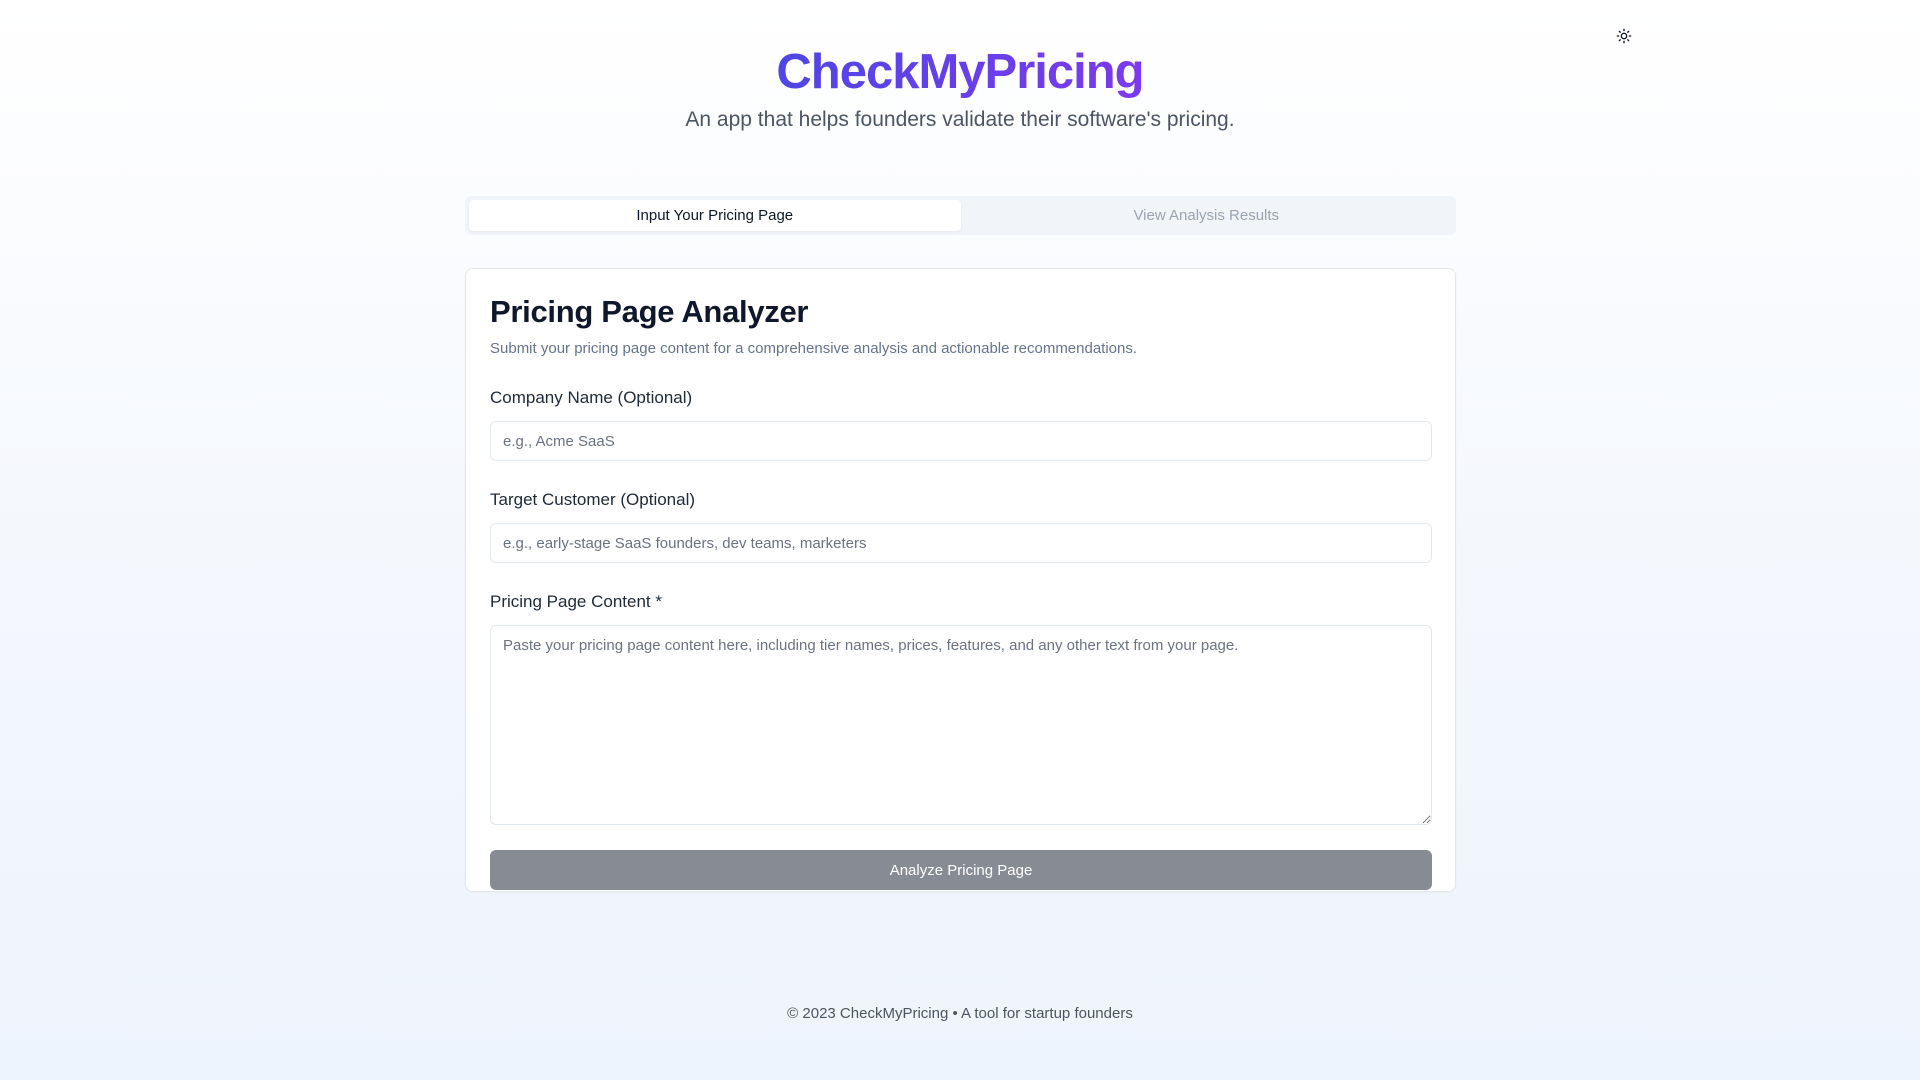 Image resolution: width=1920 pixels, height=1080 pixels. Describe the element at coordinates (961, 870) in the screenshot. I see `analyze-pricing-button: Analyze Pricing Page` at that location.